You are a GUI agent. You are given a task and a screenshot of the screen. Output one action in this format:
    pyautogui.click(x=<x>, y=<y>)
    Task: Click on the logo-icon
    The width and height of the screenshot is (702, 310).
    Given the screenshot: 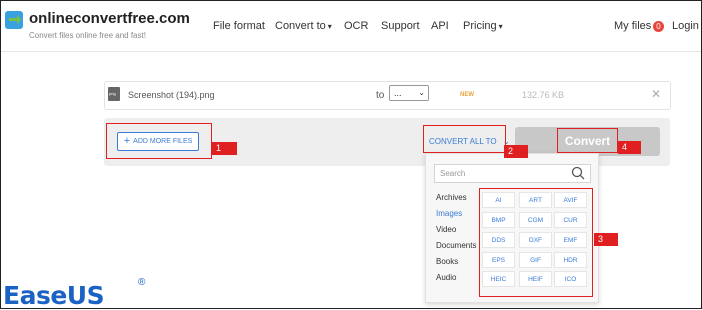 What is the action you would take?
    pyautogui.click(x=14, y=20)
    